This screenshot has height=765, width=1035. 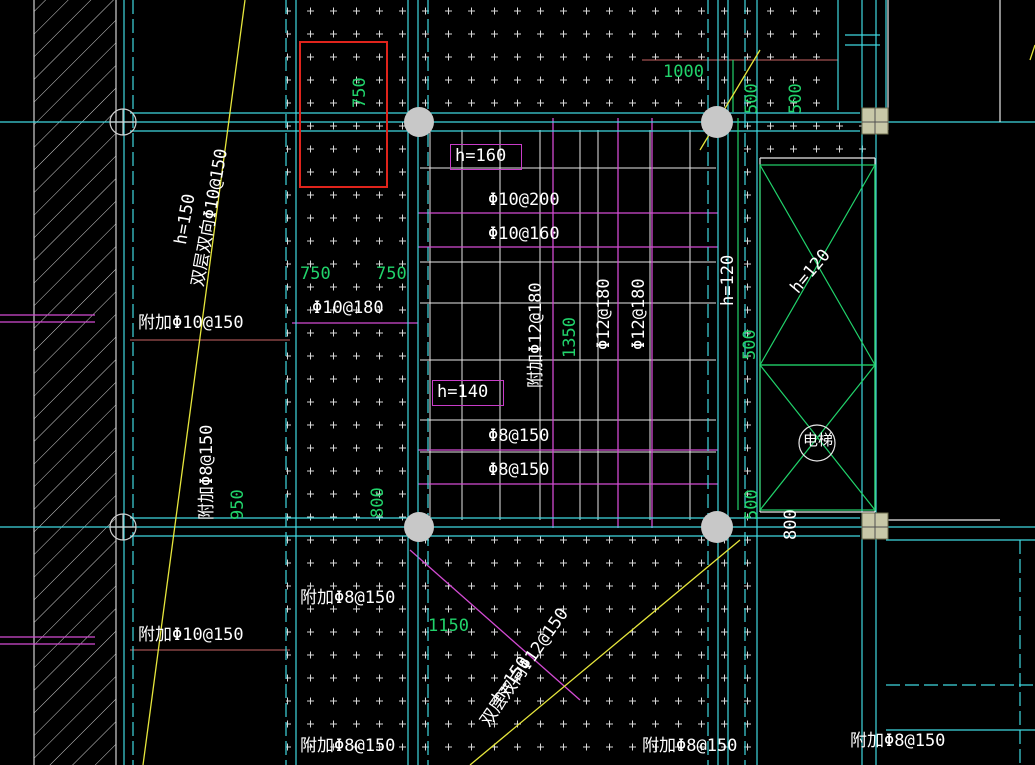 What do you see at coordinates (524, 200) in the screenshot?
I see `rebar-label: Φ10@200` at bounding box center [524, 200].